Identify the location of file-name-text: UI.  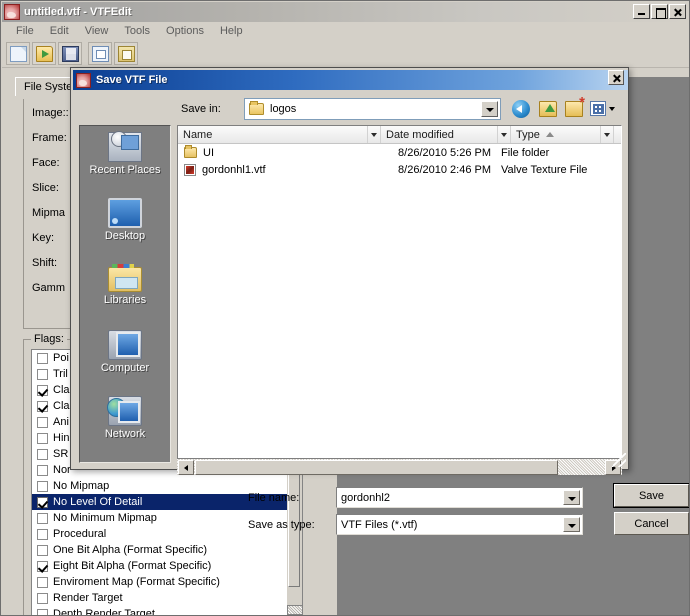
(208, 152).